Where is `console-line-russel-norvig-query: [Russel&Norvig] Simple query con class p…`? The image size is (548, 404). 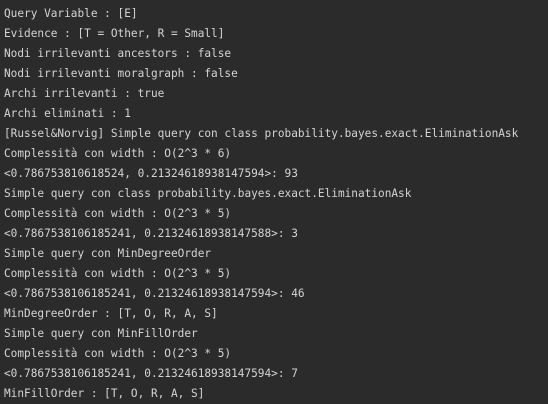
console-line-russel-norvig-query: [Russel&Norvig] Simple query con class p… is located at coordinates (276, 134).